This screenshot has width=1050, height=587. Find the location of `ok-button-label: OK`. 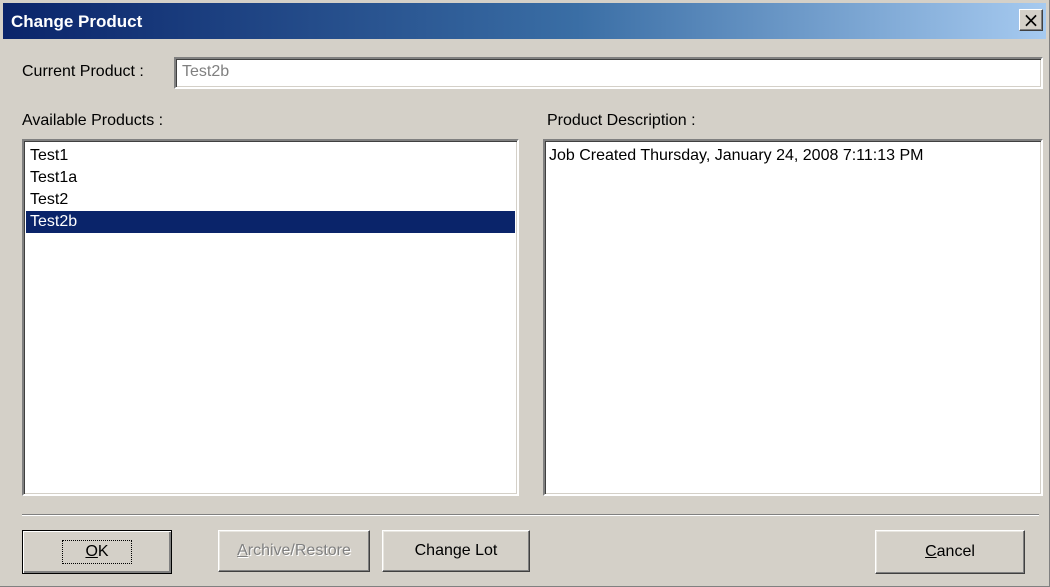

ok-button-label: OK is located at coordinates (97, 552).